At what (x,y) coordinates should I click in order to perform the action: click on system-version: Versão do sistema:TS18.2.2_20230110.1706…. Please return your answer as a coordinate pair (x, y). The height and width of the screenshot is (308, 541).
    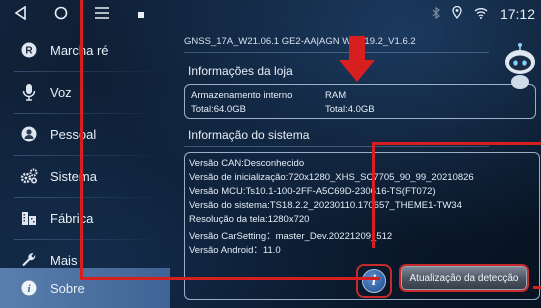
    Looking at the image, I should click on (325, 205).